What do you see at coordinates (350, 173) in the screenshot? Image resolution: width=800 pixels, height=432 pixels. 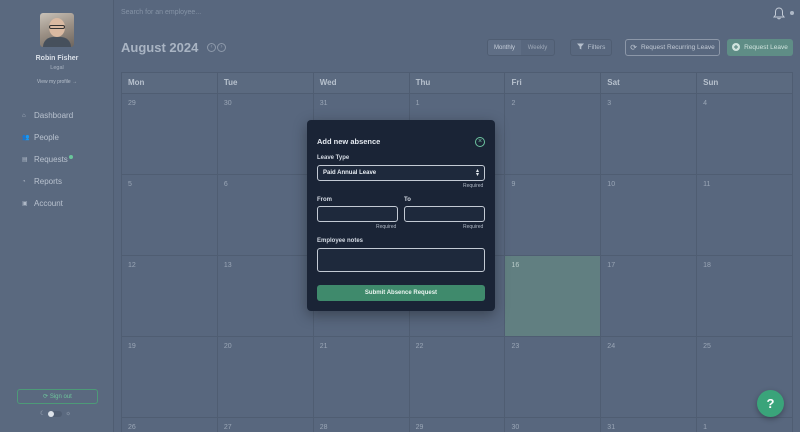 I see `leave-type-value: Paid Annual Leave` at bounding box center [350, 173].